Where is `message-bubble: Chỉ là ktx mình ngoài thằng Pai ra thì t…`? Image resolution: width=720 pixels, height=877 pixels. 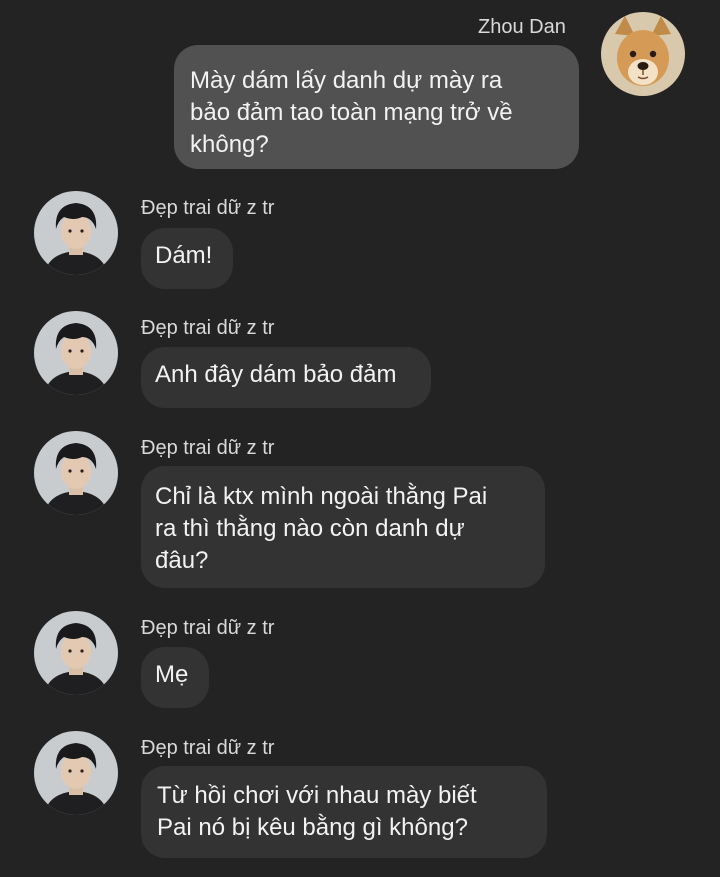
message-bubble: Chỉ là ktx mình ngoài thằng Pai ra thì t… is located at coordinates (343, 527).